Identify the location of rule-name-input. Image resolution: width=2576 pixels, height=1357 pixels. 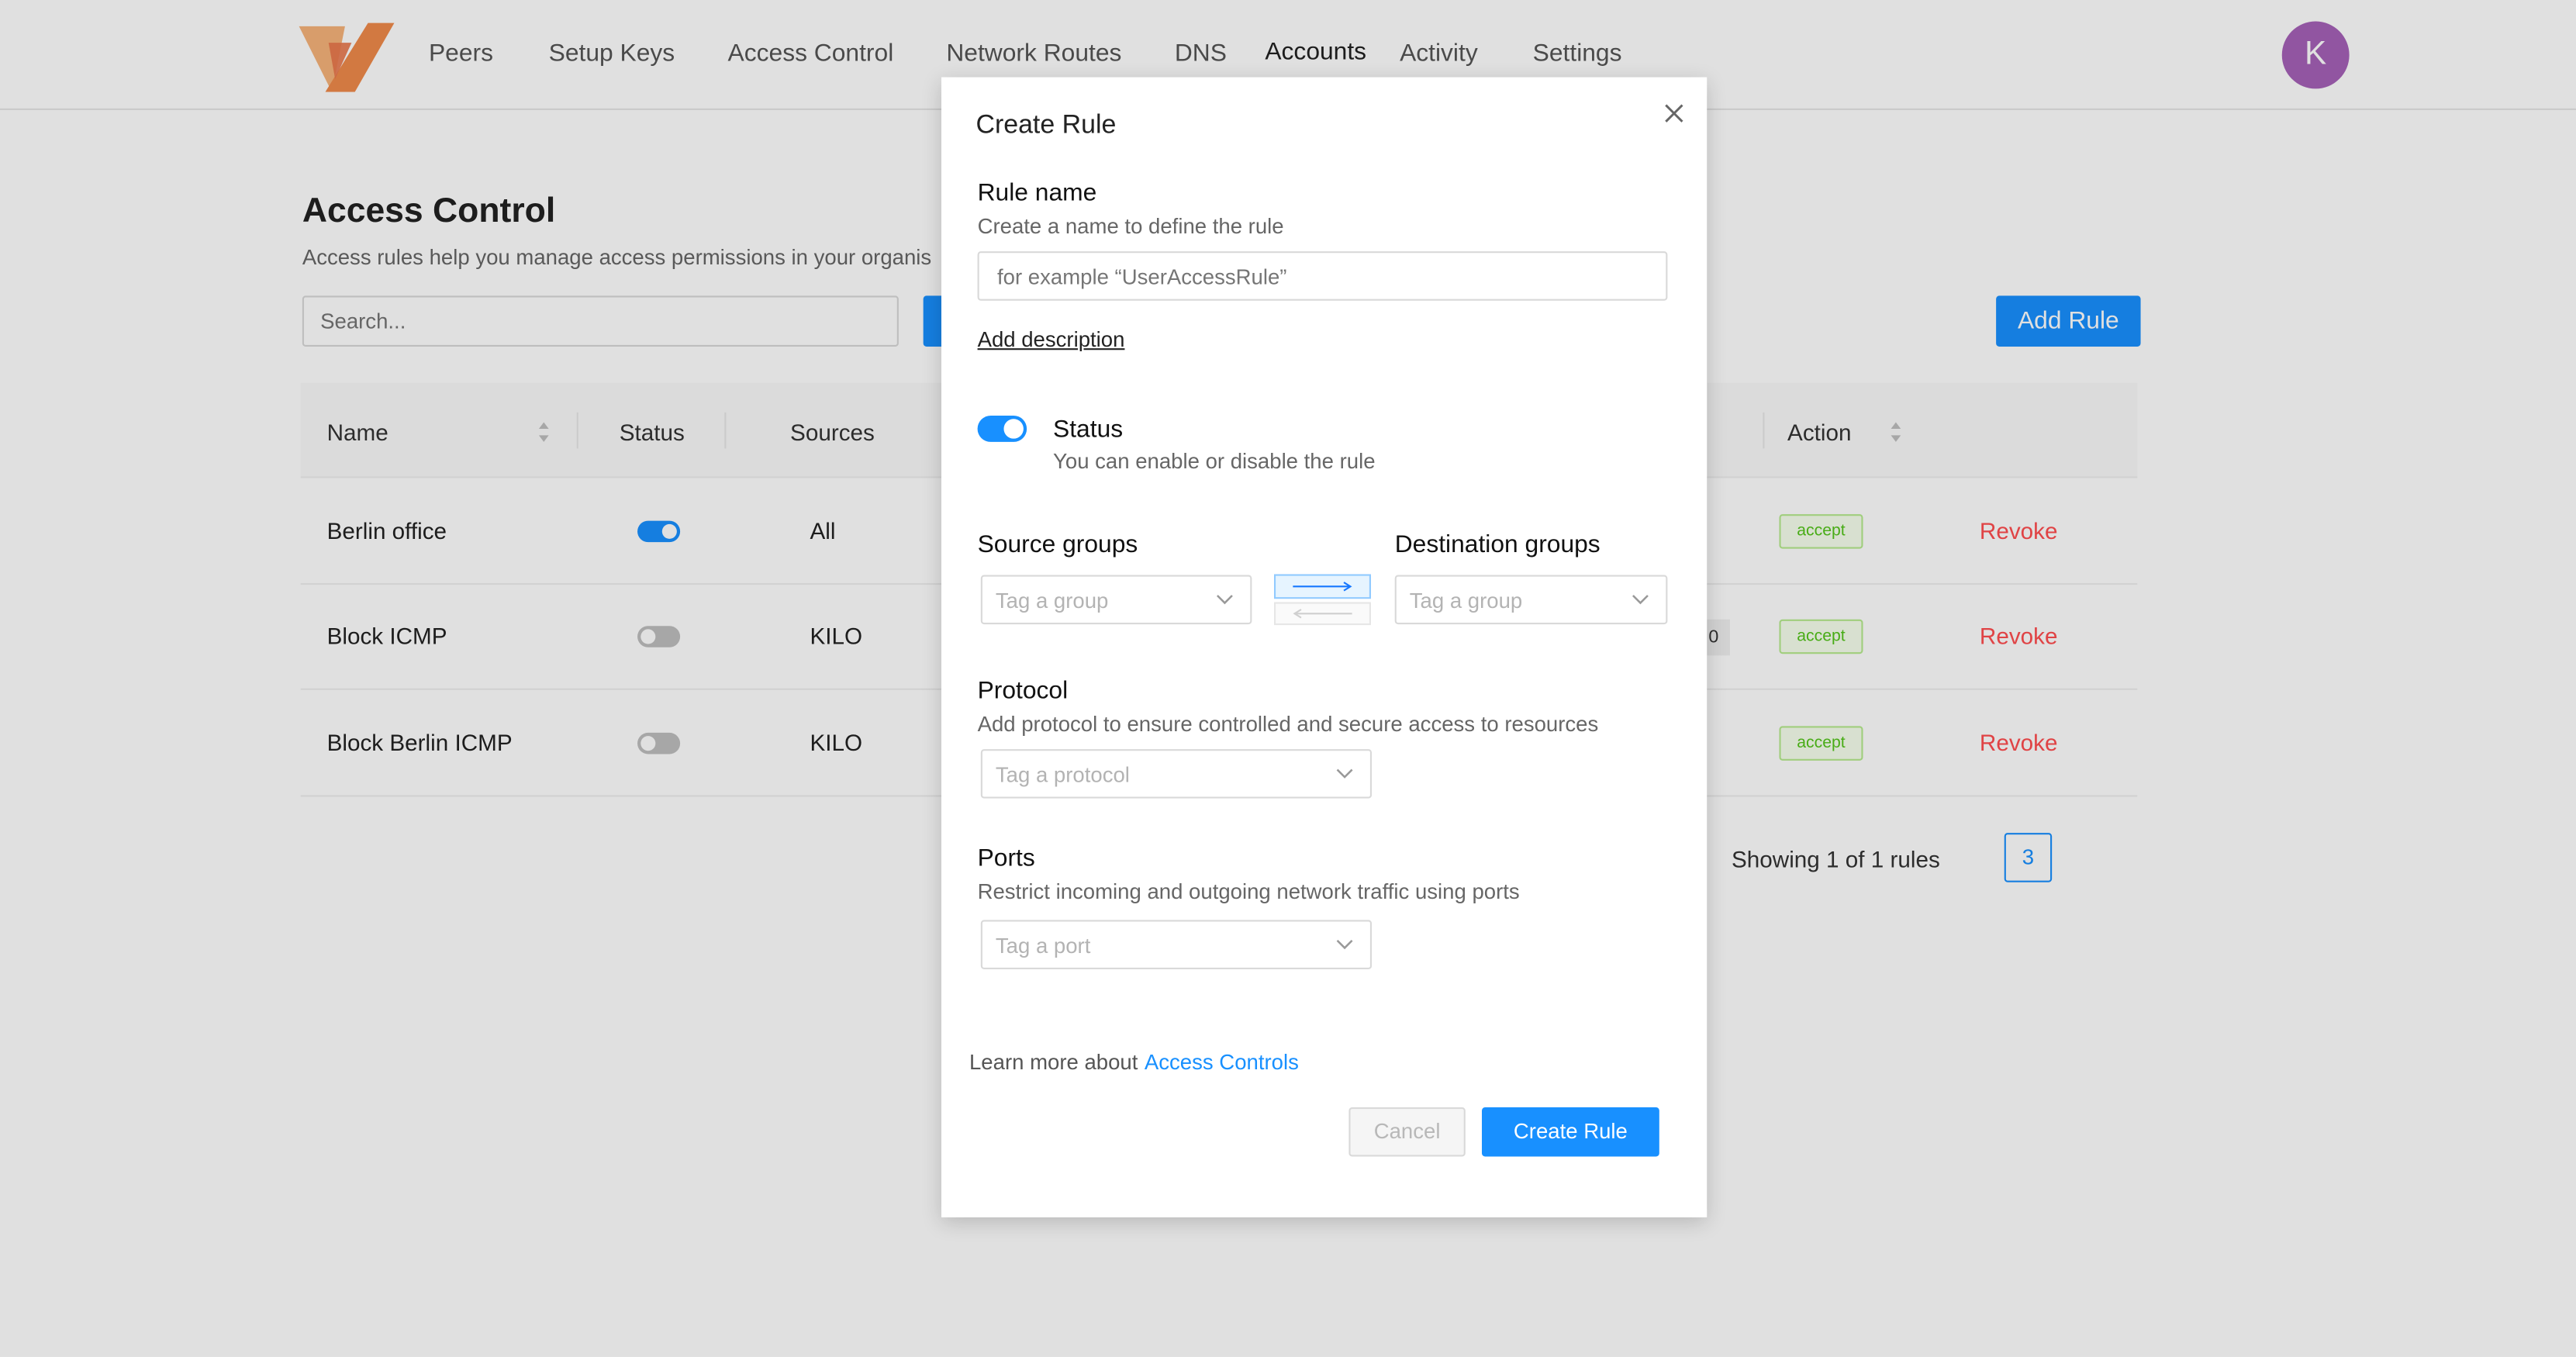
(1323, 276).